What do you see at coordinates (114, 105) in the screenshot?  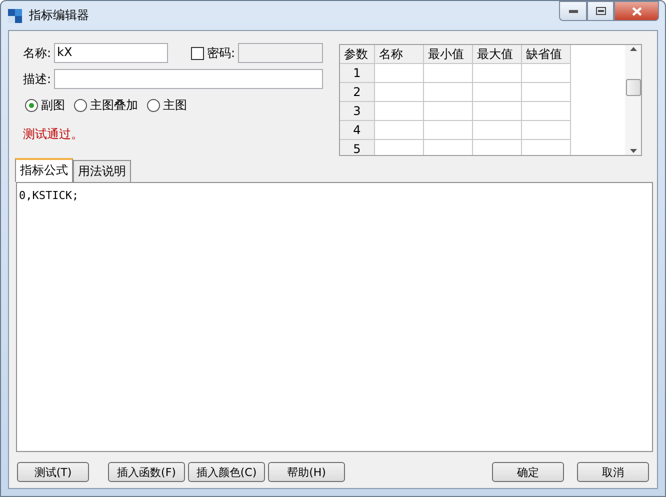 I see `radio-label: 主图叠加` at bounding box center [114, 105].